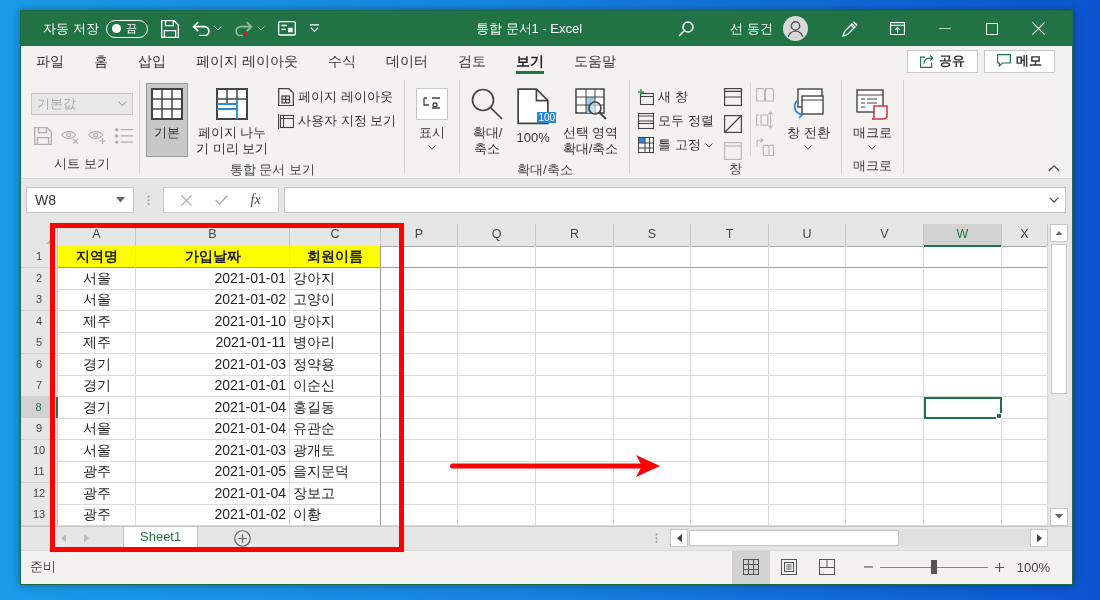 The width and height of the screenshot is (1100, 600). Describe the element at coordinates (1033, 567) in the screenshot. I see `zoom-level-label: 100%` at that location.